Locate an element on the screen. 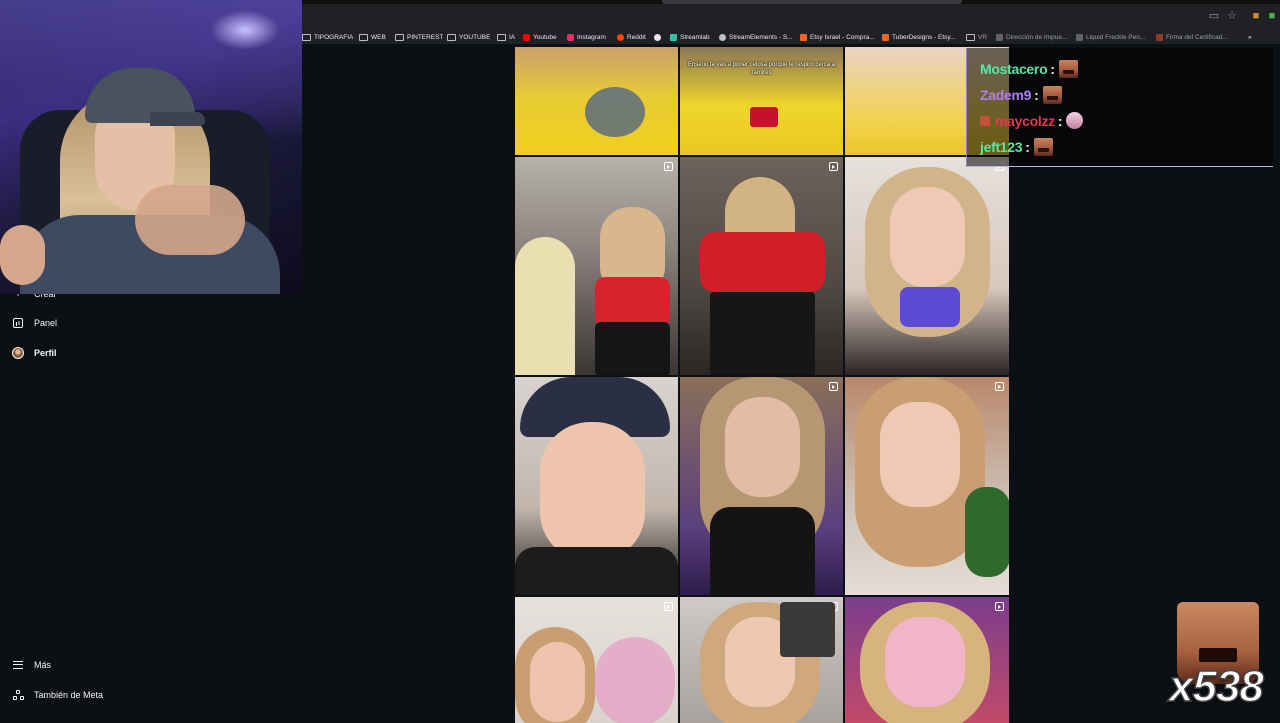  github-icon is located at coordinates (657, 37).